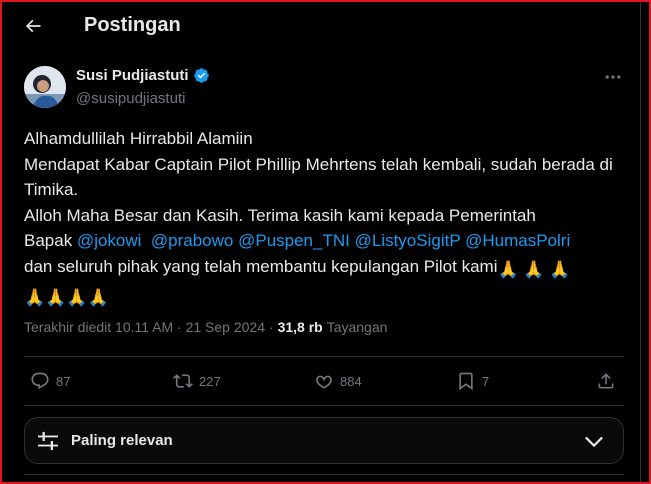 This screenshot has width=651, height=484. Describe the element at coordinates (122, 440) in the screenshot. I see `sort-label: Paling relevan` at that location.